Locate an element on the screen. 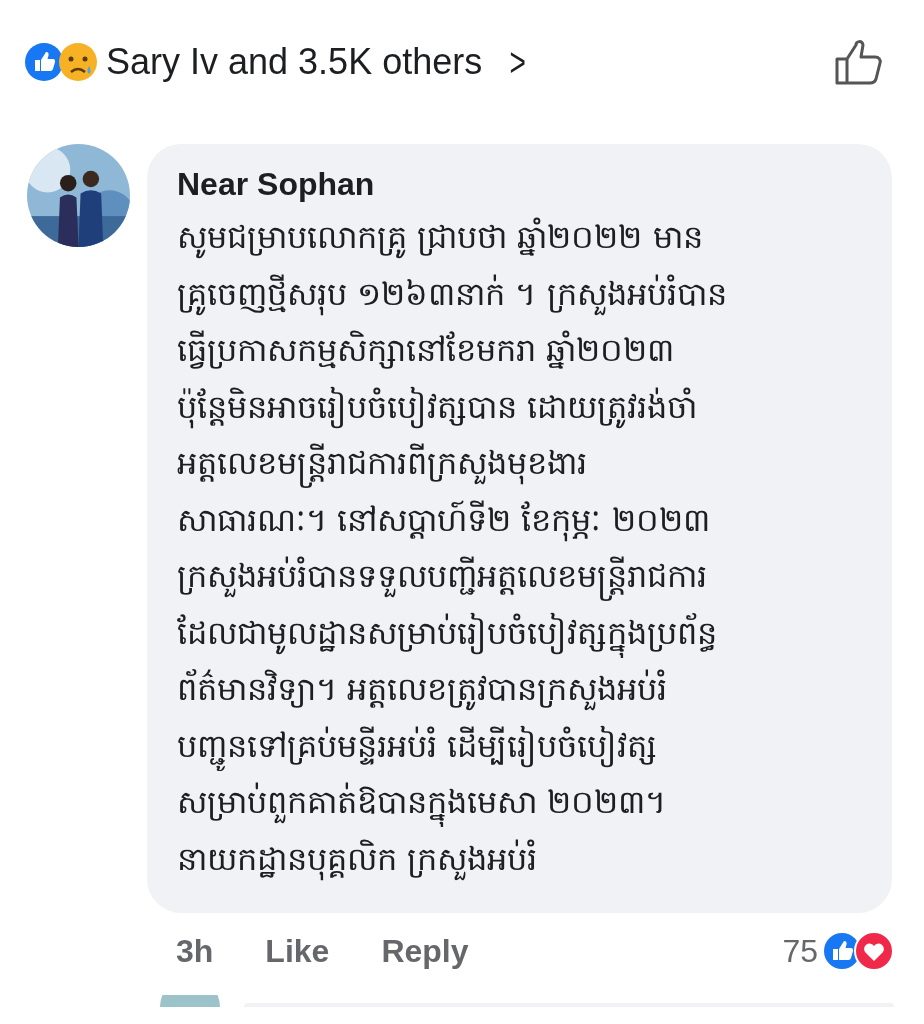  comment-text-line: ព័ត៌មានវិទ្យា។ អត្តលេខត្រូវបានក្រសួងអប់រំ is located at coordinates (524, 689).